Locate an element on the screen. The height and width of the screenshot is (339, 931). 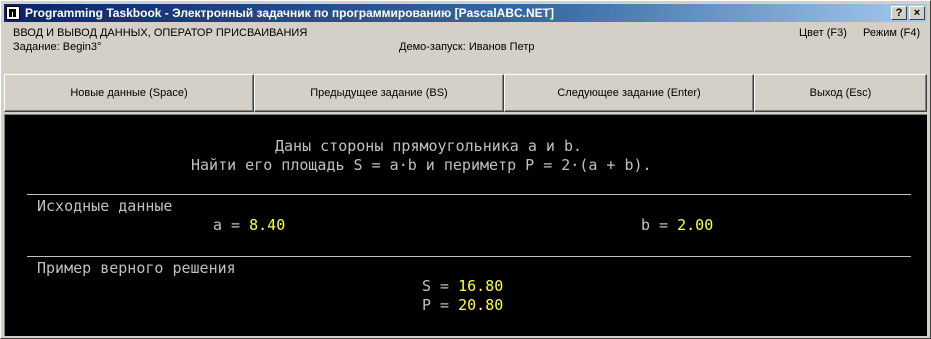
sample-divider is located at coordinates (469, 256).